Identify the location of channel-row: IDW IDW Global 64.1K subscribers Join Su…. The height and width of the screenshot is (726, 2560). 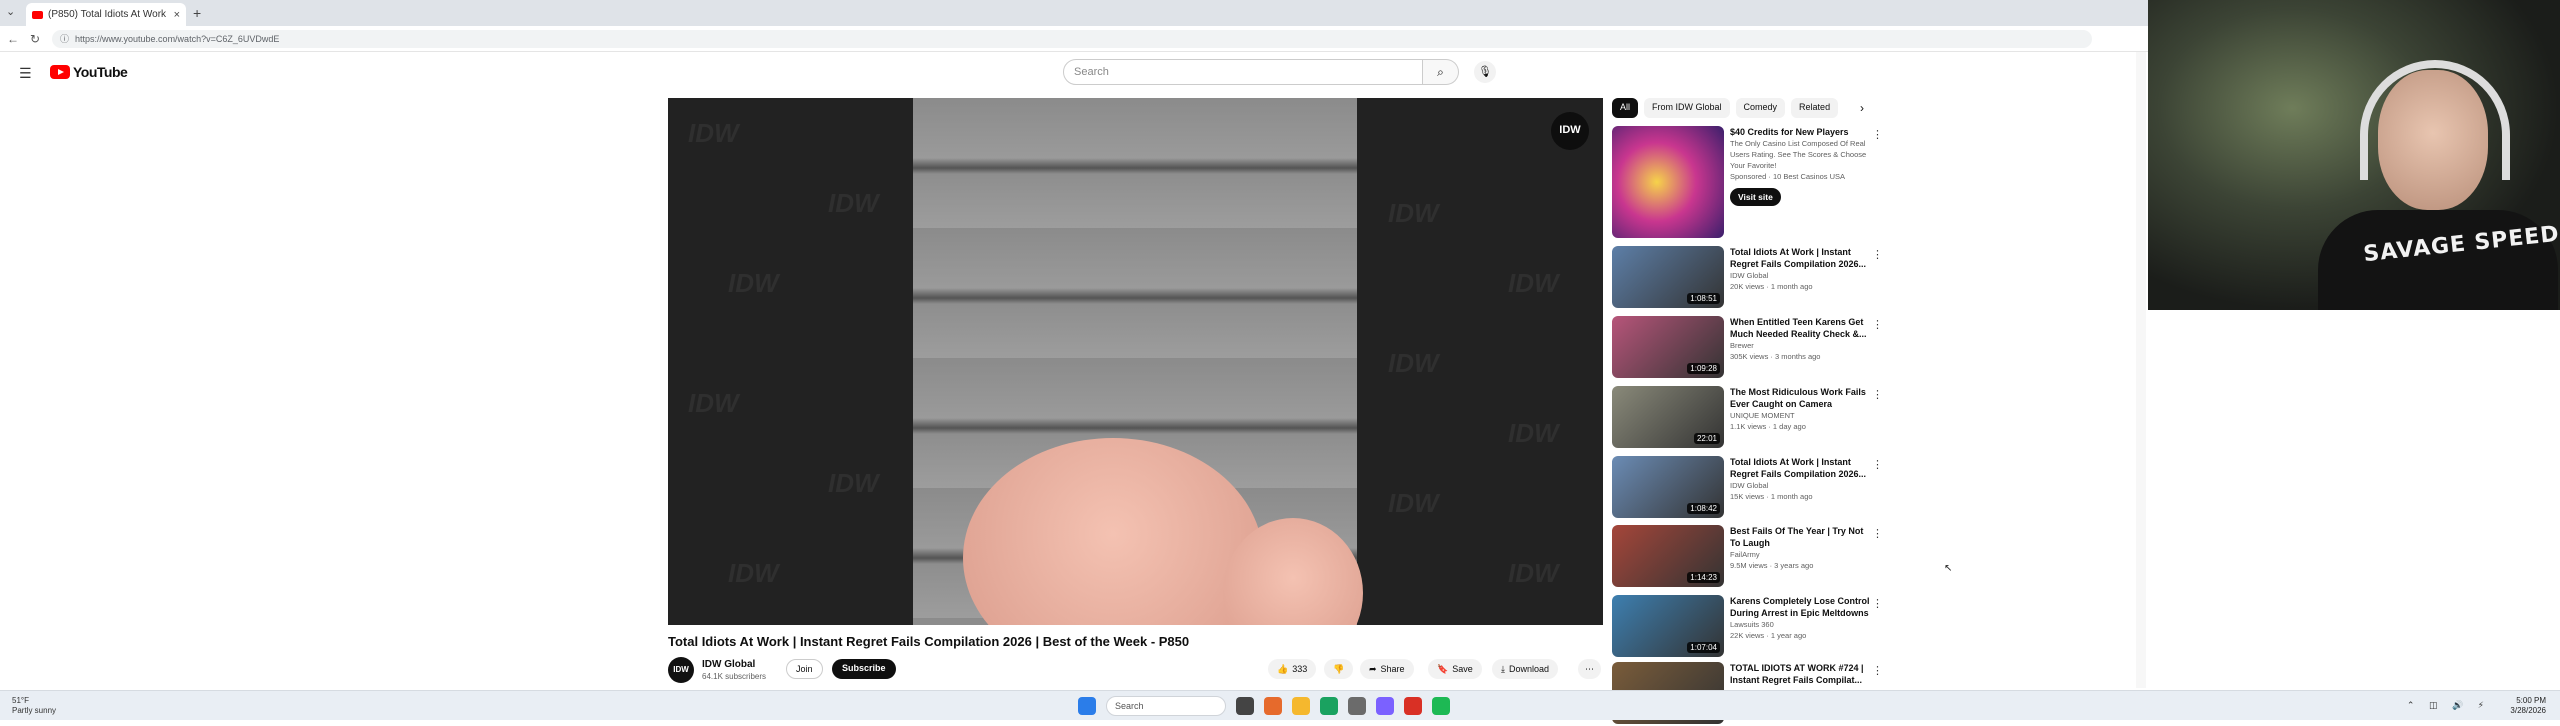
(1135, 670).